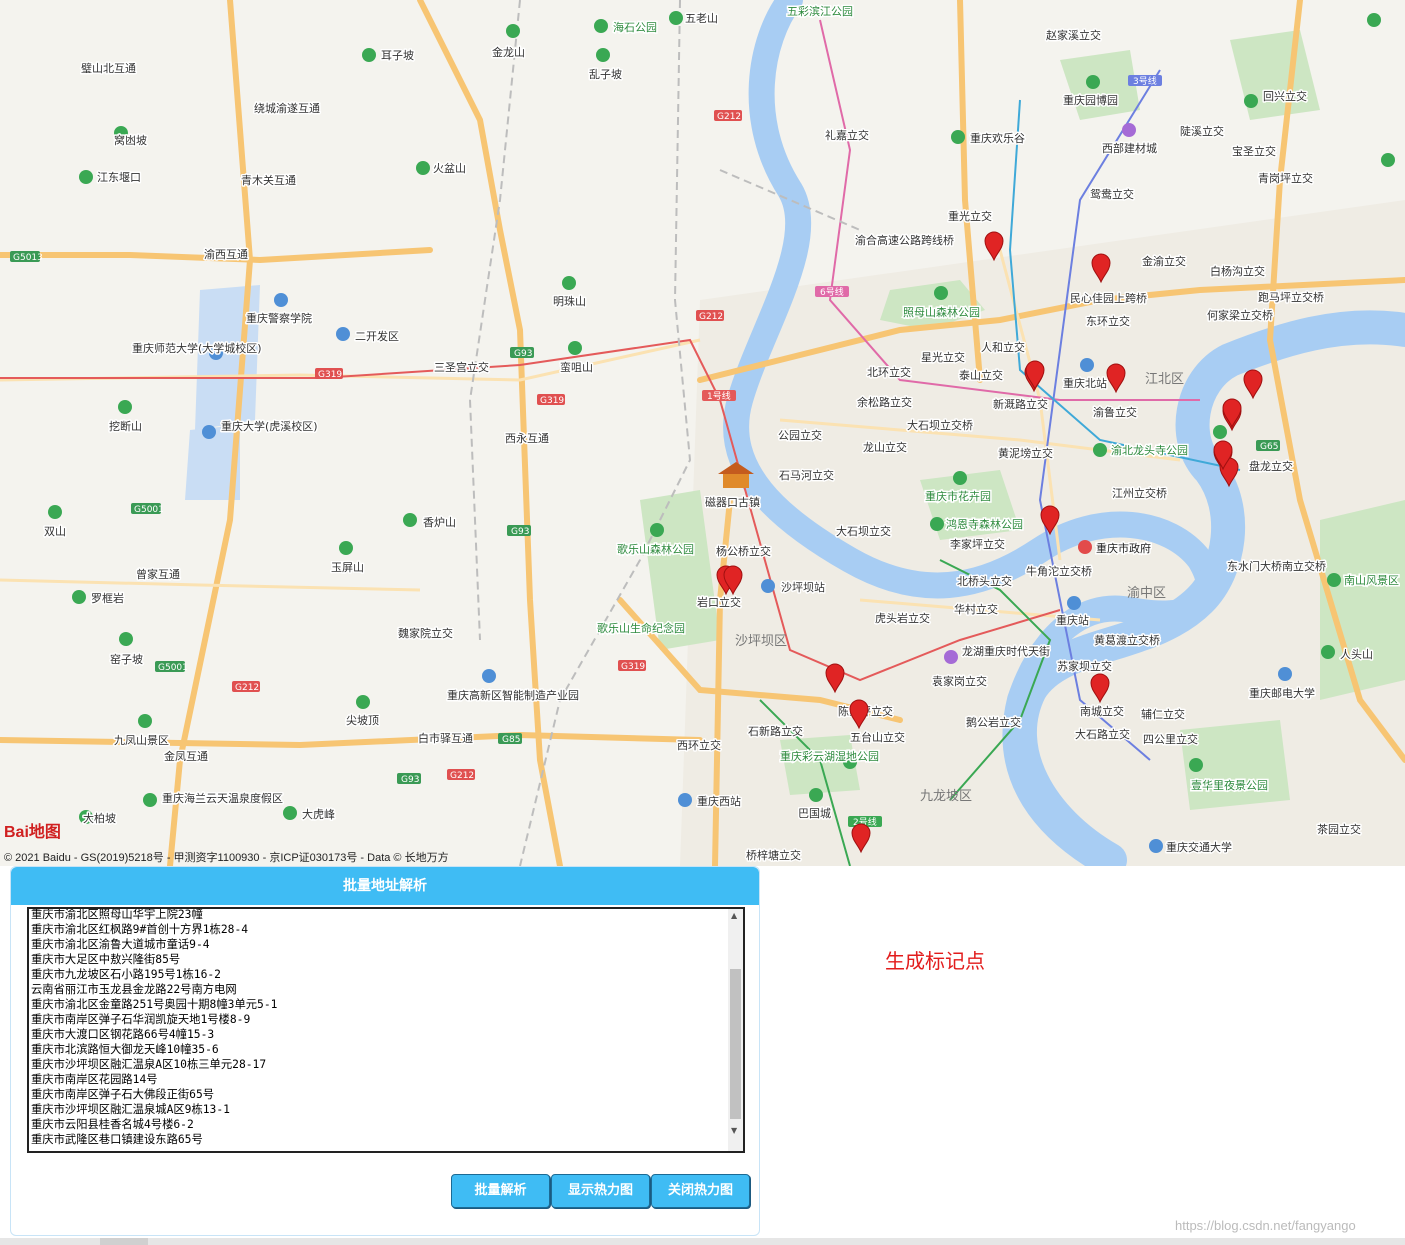 Image resolution: width=1405 pixels, height=1245 pixels. Describe the element at coordinates (439, 522) in the screenshot. I see `place-label: 香炉山` at that location.